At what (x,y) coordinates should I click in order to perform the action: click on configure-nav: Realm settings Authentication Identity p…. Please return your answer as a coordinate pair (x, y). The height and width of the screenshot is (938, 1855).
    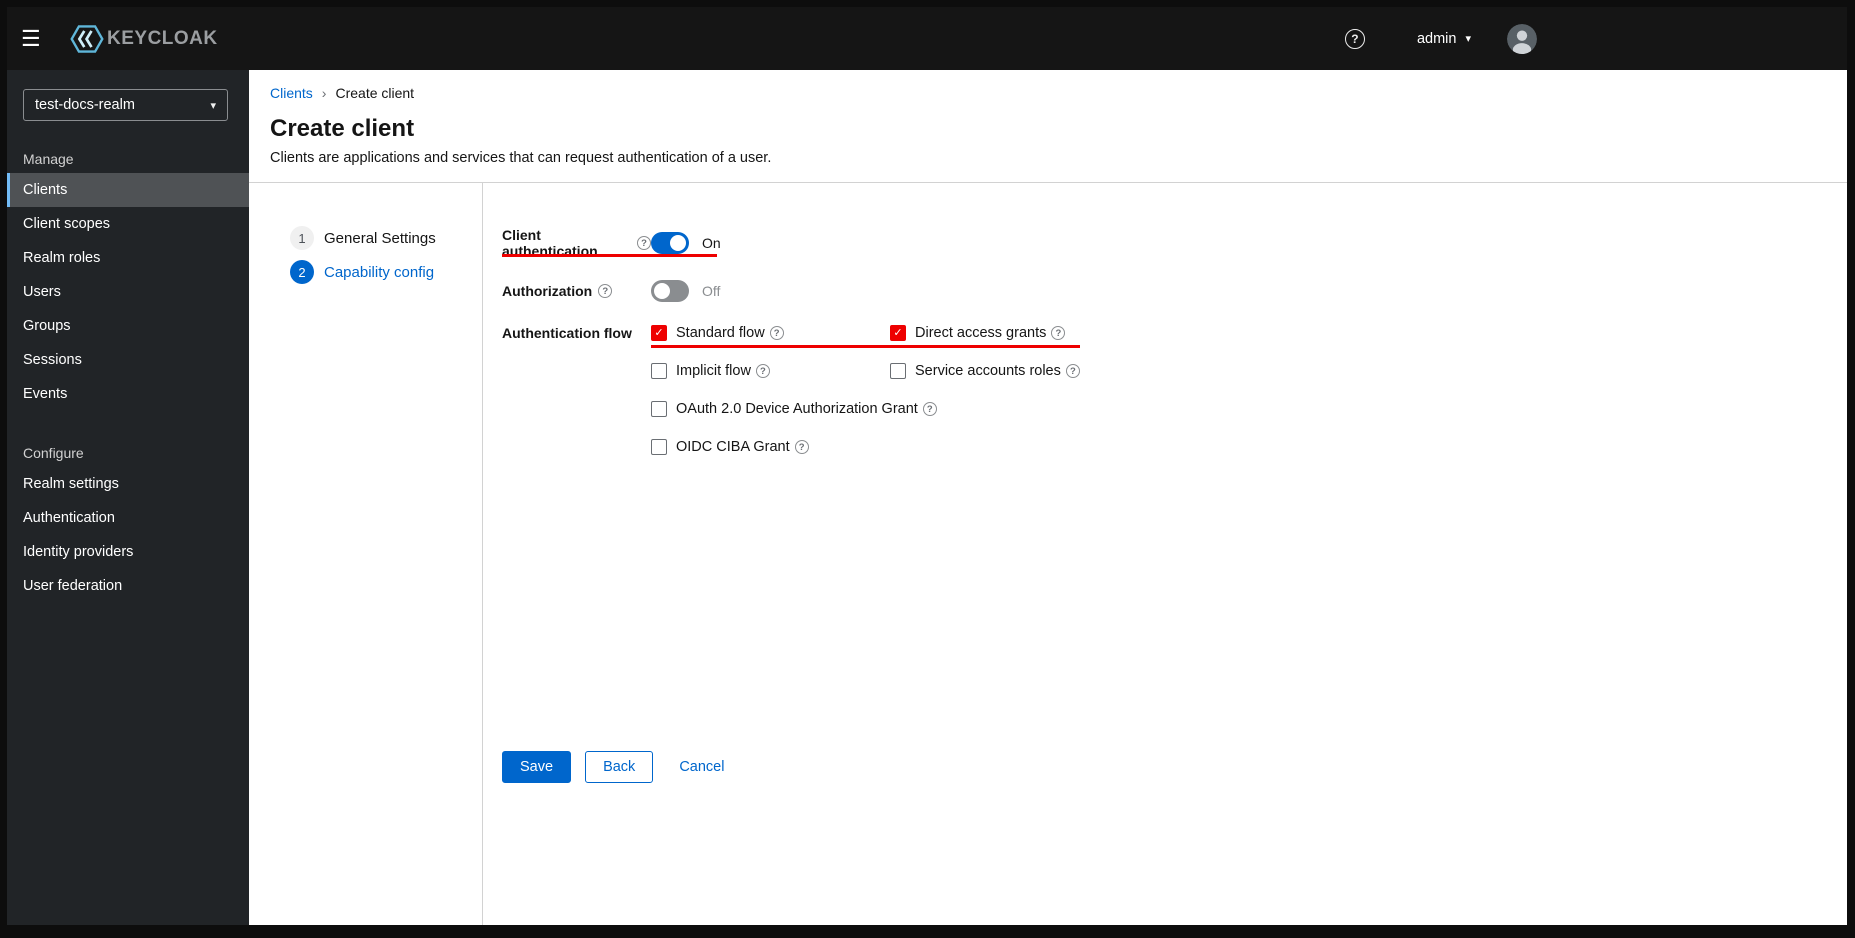
    Looking at the image, I should click on (128, 535).